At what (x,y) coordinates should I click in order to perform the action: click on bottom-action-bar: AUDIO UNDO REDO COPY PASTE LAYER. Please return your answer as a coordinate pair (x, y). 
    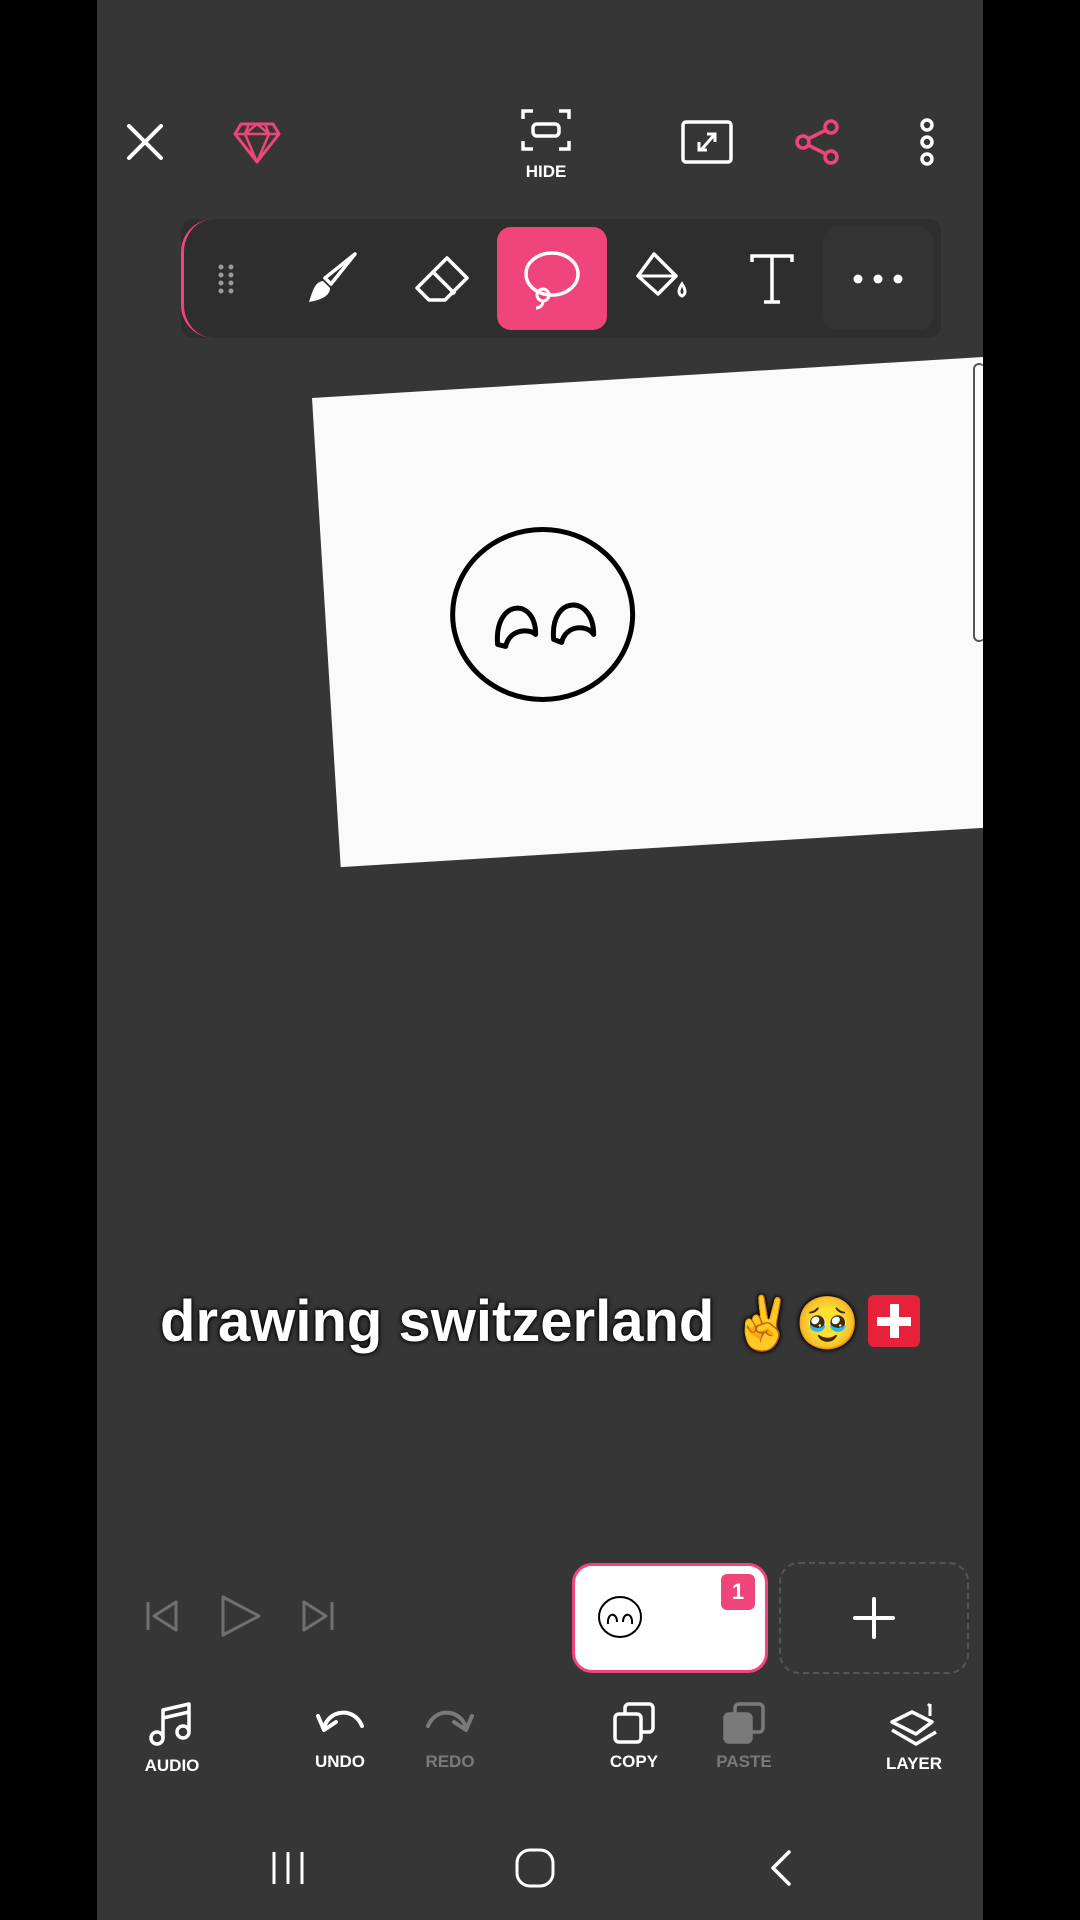
    Looking at the image, I should click on (540, 1750).